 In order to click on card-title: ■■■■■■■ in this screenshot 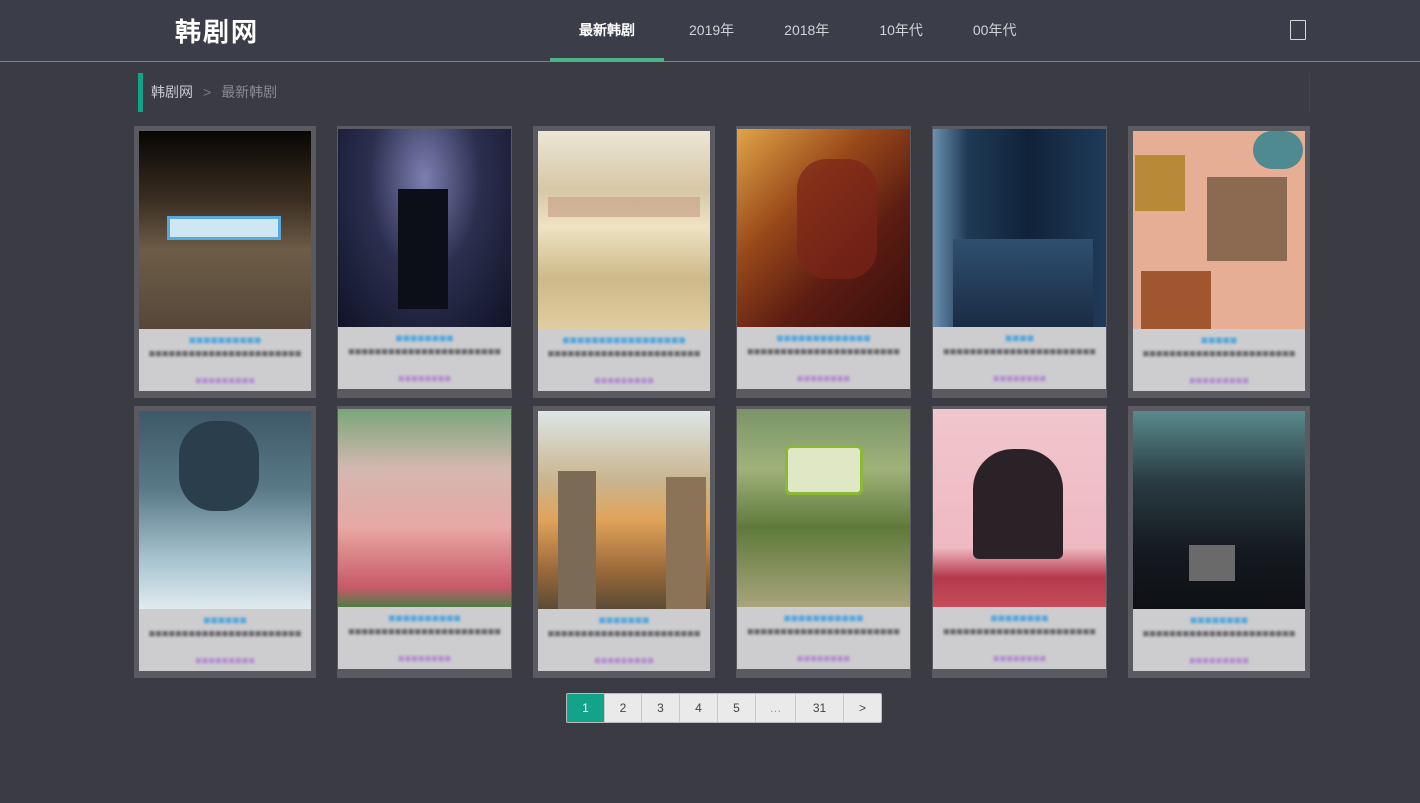, I will do `click(624, 620)`.